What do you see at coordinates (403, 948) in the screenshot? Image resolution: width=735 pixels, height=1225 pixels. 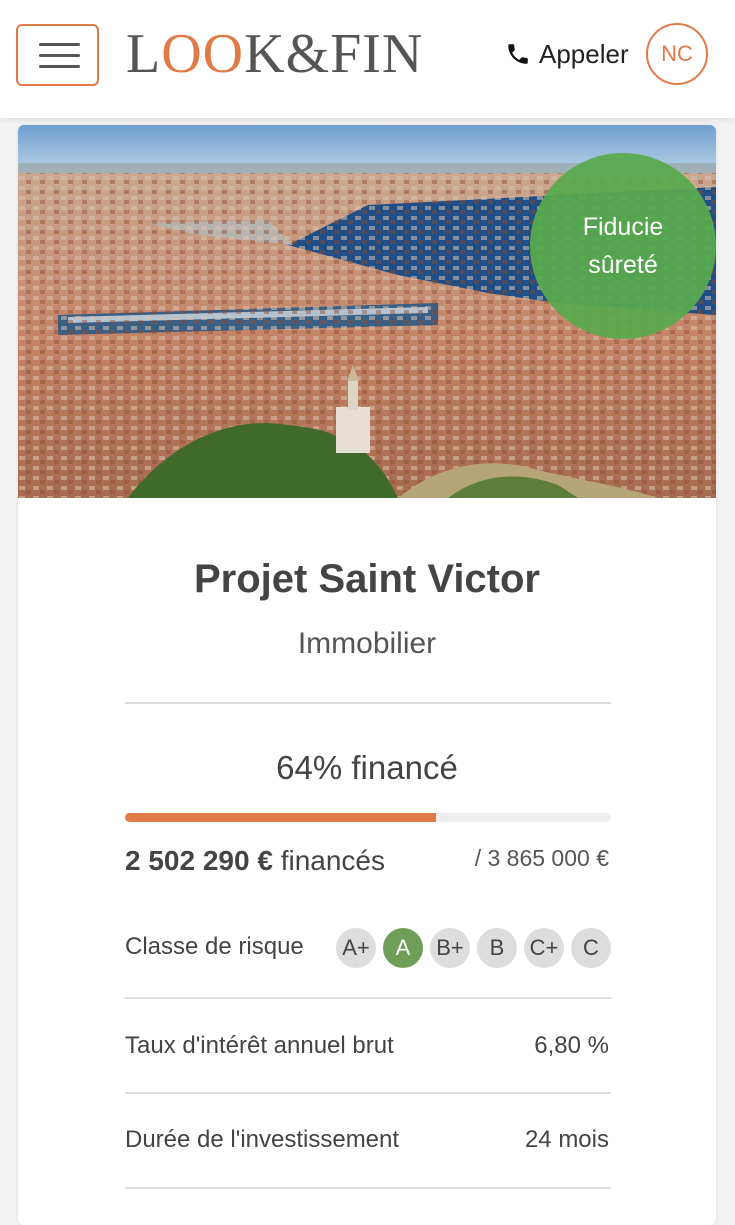 I see `risk-class-chip: A` at bounding box center [403, 948].